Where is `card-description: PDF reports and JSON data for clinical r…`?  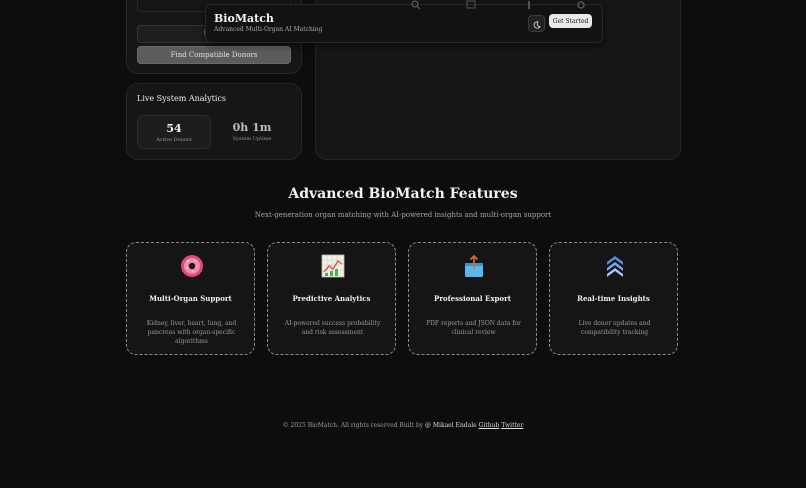
card-description: PDF reports and JSON data for clinical r… is located at coordinates (473, 328).